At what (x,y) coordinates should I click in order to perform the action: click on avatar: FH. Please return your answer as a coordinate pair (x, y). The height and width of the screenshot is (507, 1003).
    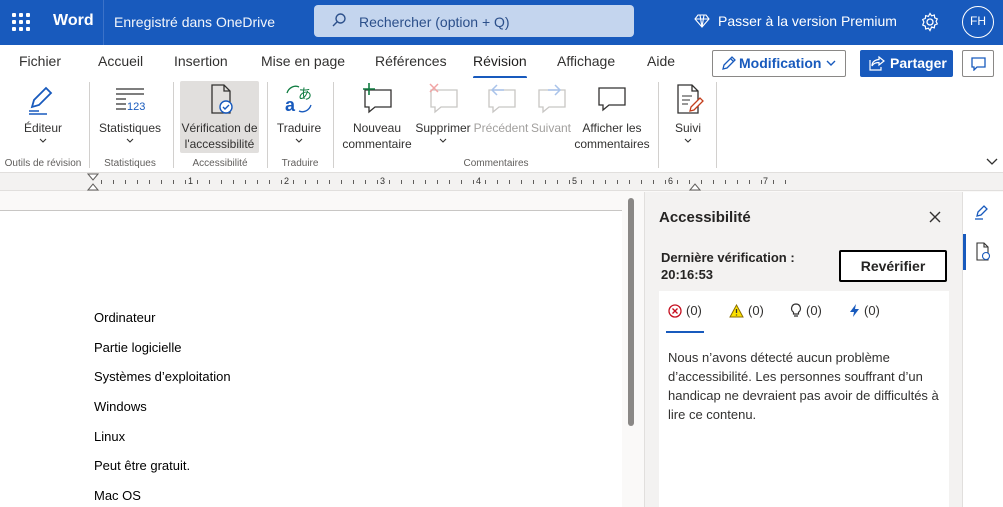
    Looking at the image, I should click on (978, 22).